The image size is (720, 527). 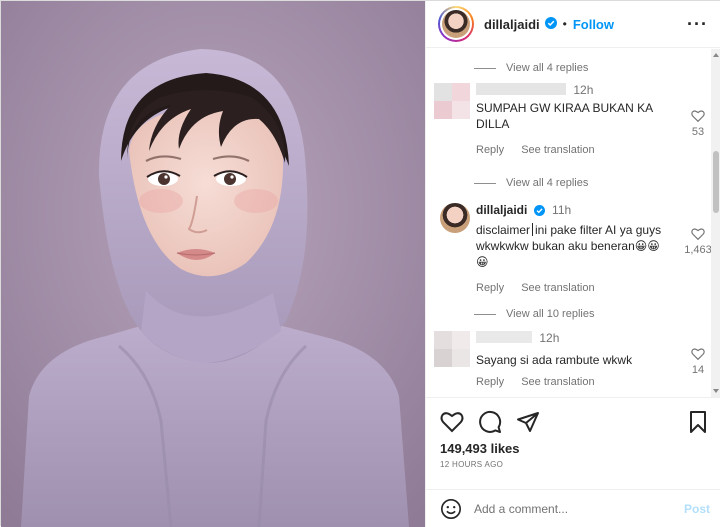 I want to click on comment-like: 53, so click(x=698, y=123).